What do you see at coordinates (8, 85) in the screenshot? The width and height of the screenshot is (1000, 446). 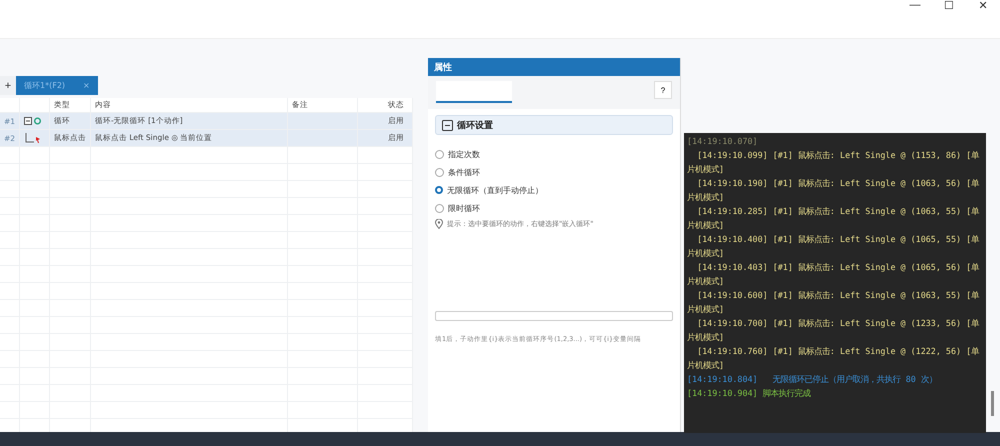 I see `add-tab-button: +` at bounding box center [8, 85].